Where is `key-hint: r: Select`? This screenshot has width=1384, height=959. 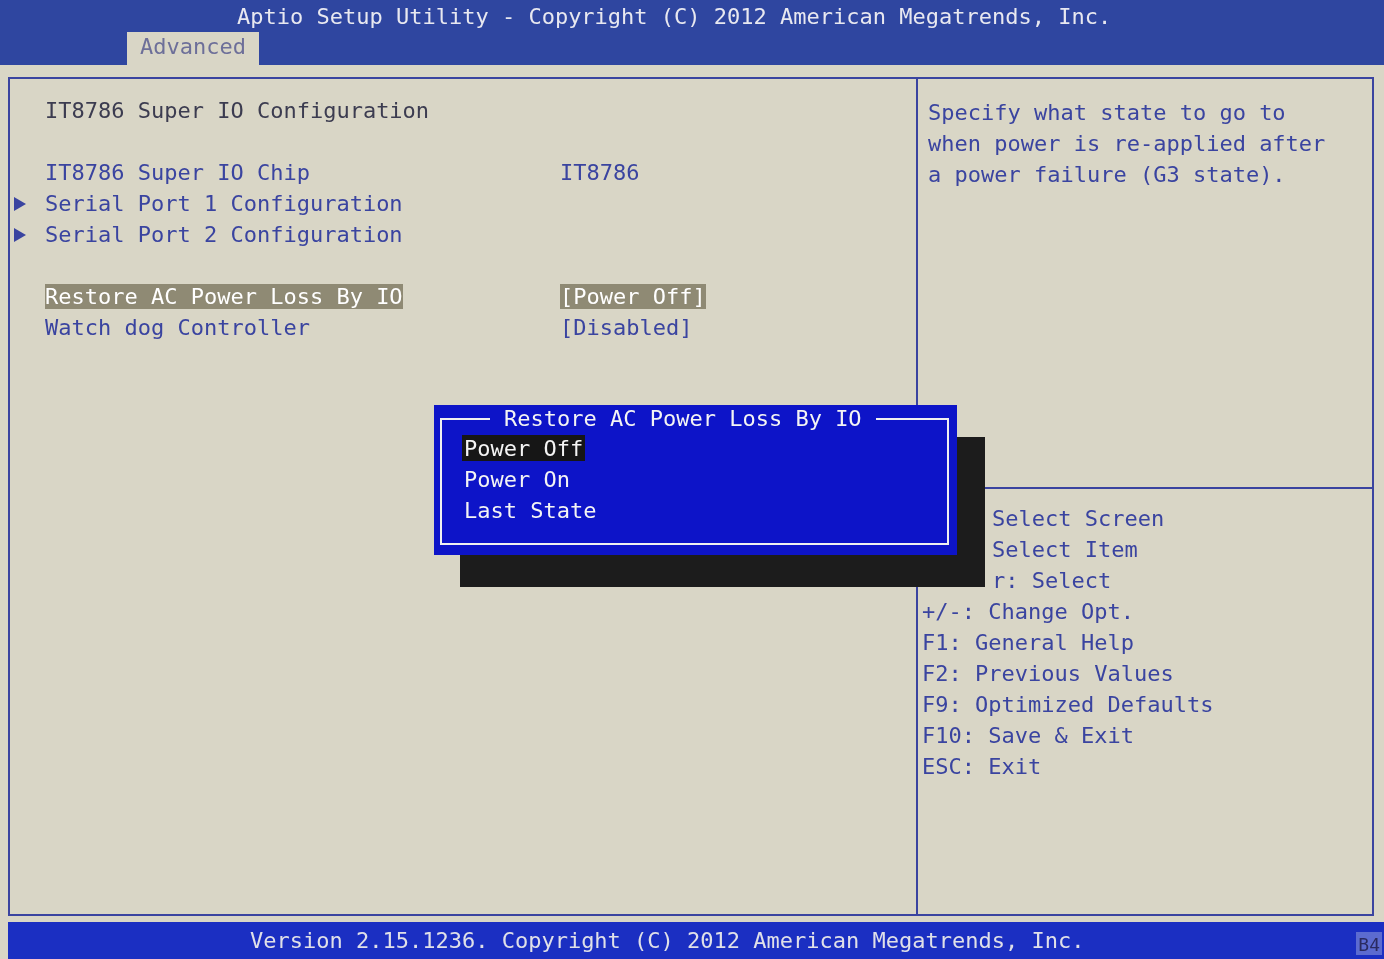 key-hint: r: Select is located at coordinates (1052, 581).